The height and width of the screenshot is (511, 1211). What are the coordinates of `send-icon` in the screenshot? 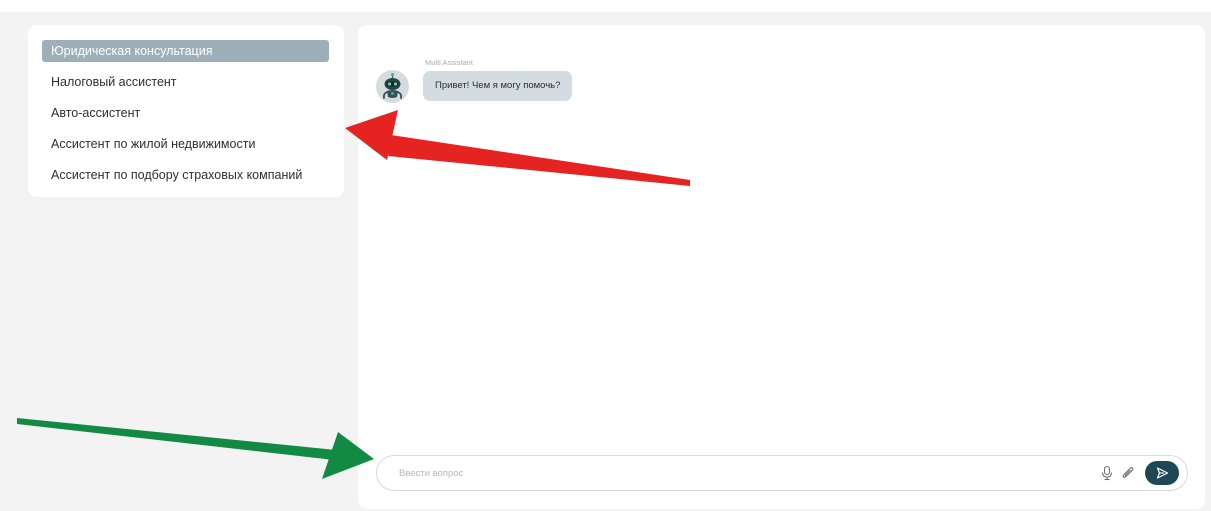 It's located at (1162, 473).